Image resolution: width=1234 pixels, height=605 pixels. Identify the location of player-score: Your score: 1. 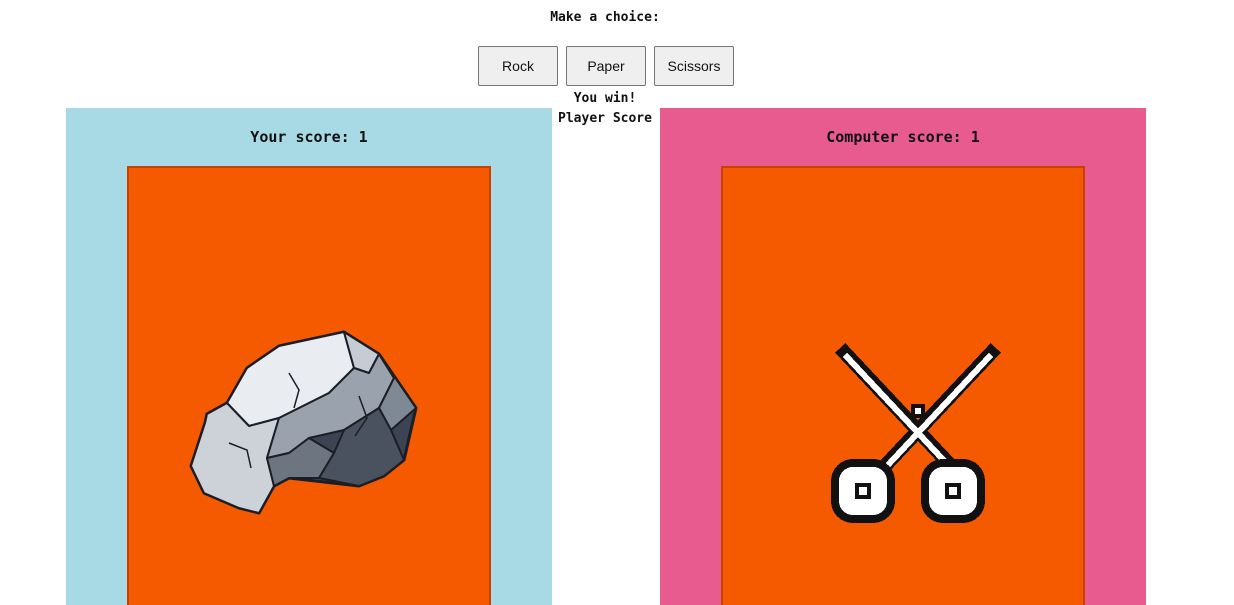
(309, 137).